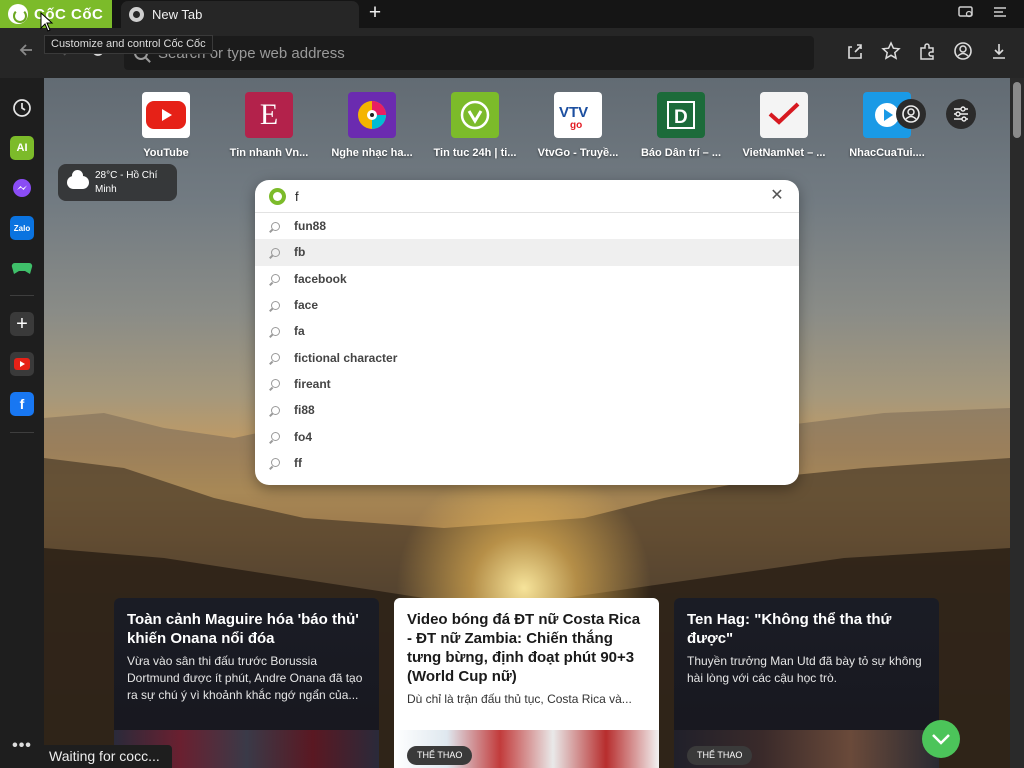  I want to click on e-letter-icon: E, so click(269, 115).